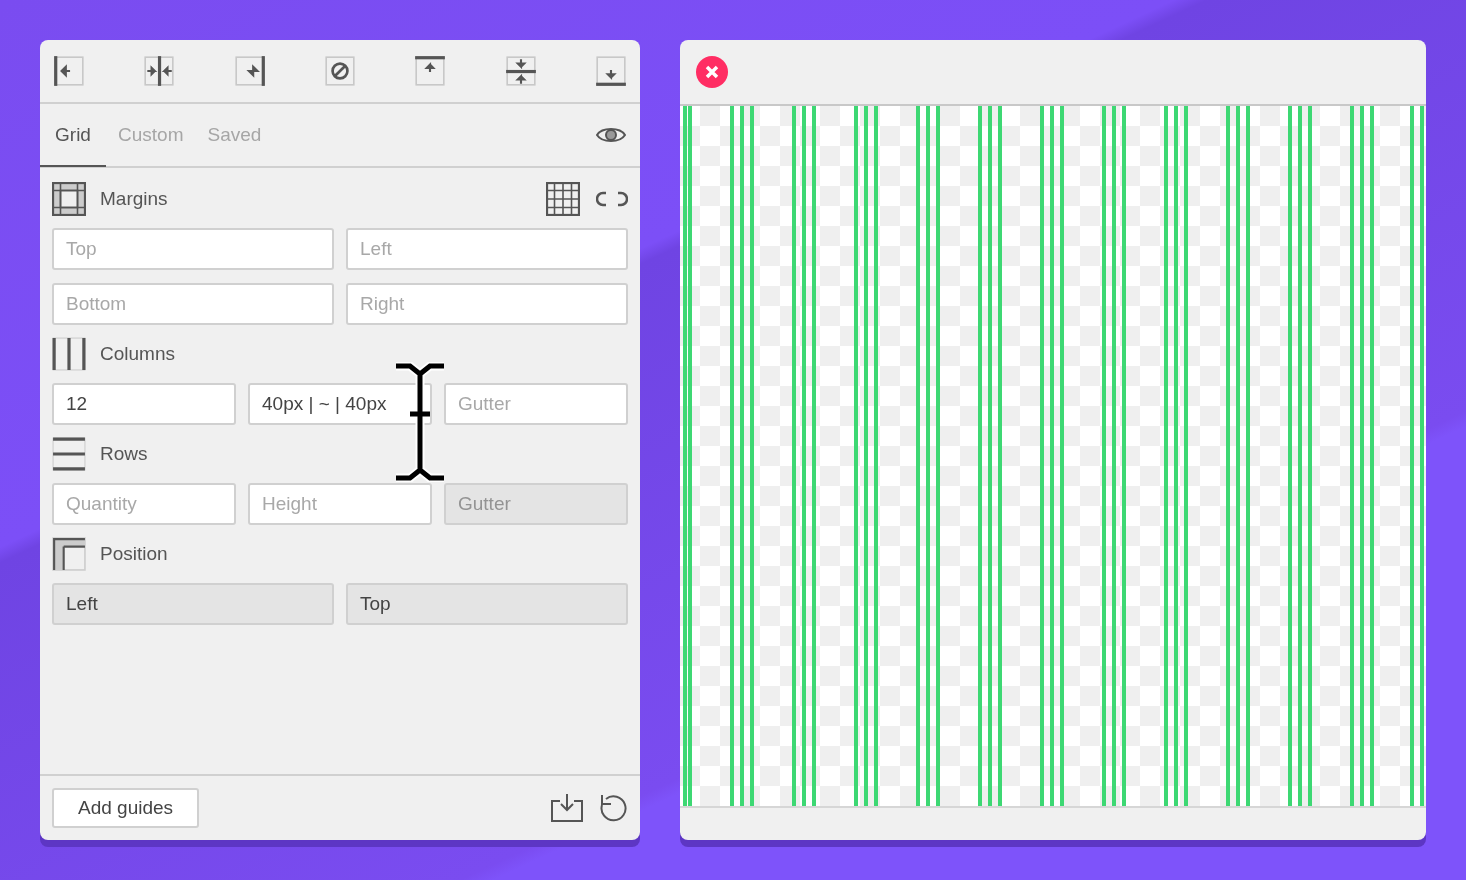  Describe the element at coordinates (430, 71) in the screenshot. I see `top-align-button` at that location.